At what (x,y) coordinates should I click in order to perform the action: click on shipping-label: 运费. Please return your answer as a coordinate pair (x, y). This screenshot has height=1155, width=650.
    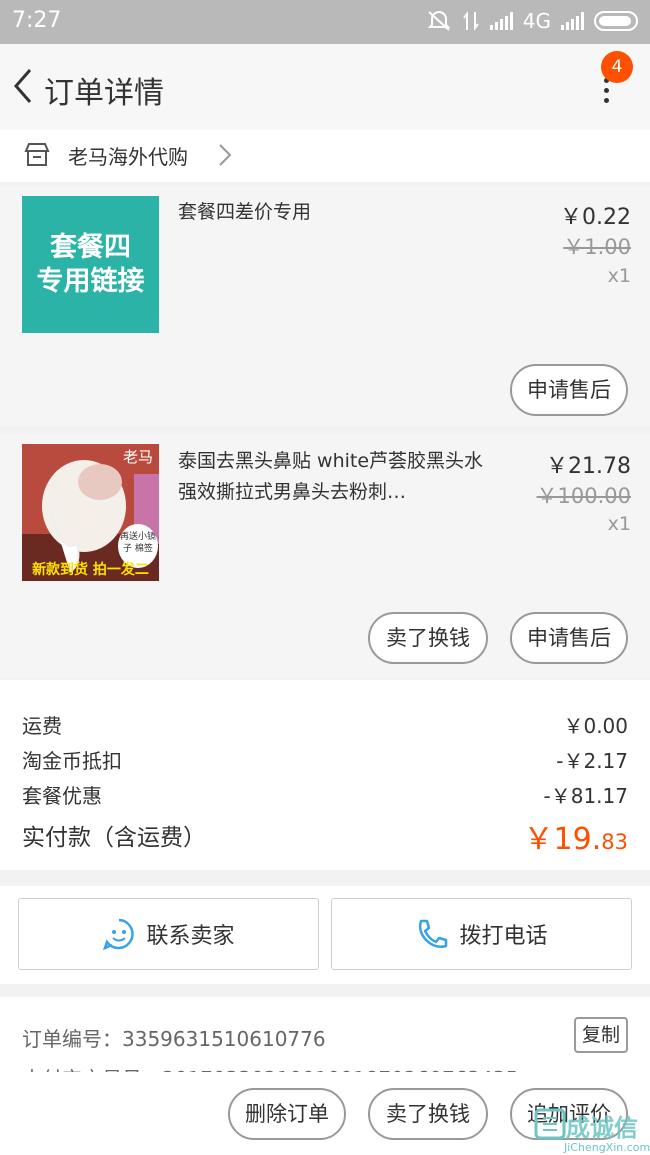
    Looking at the image, I should click on (42, 726).